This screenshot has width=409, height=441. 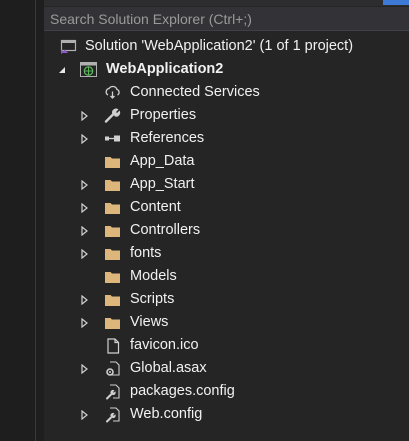 I want to click on toolbar-accent, so click(x=396, y=2).